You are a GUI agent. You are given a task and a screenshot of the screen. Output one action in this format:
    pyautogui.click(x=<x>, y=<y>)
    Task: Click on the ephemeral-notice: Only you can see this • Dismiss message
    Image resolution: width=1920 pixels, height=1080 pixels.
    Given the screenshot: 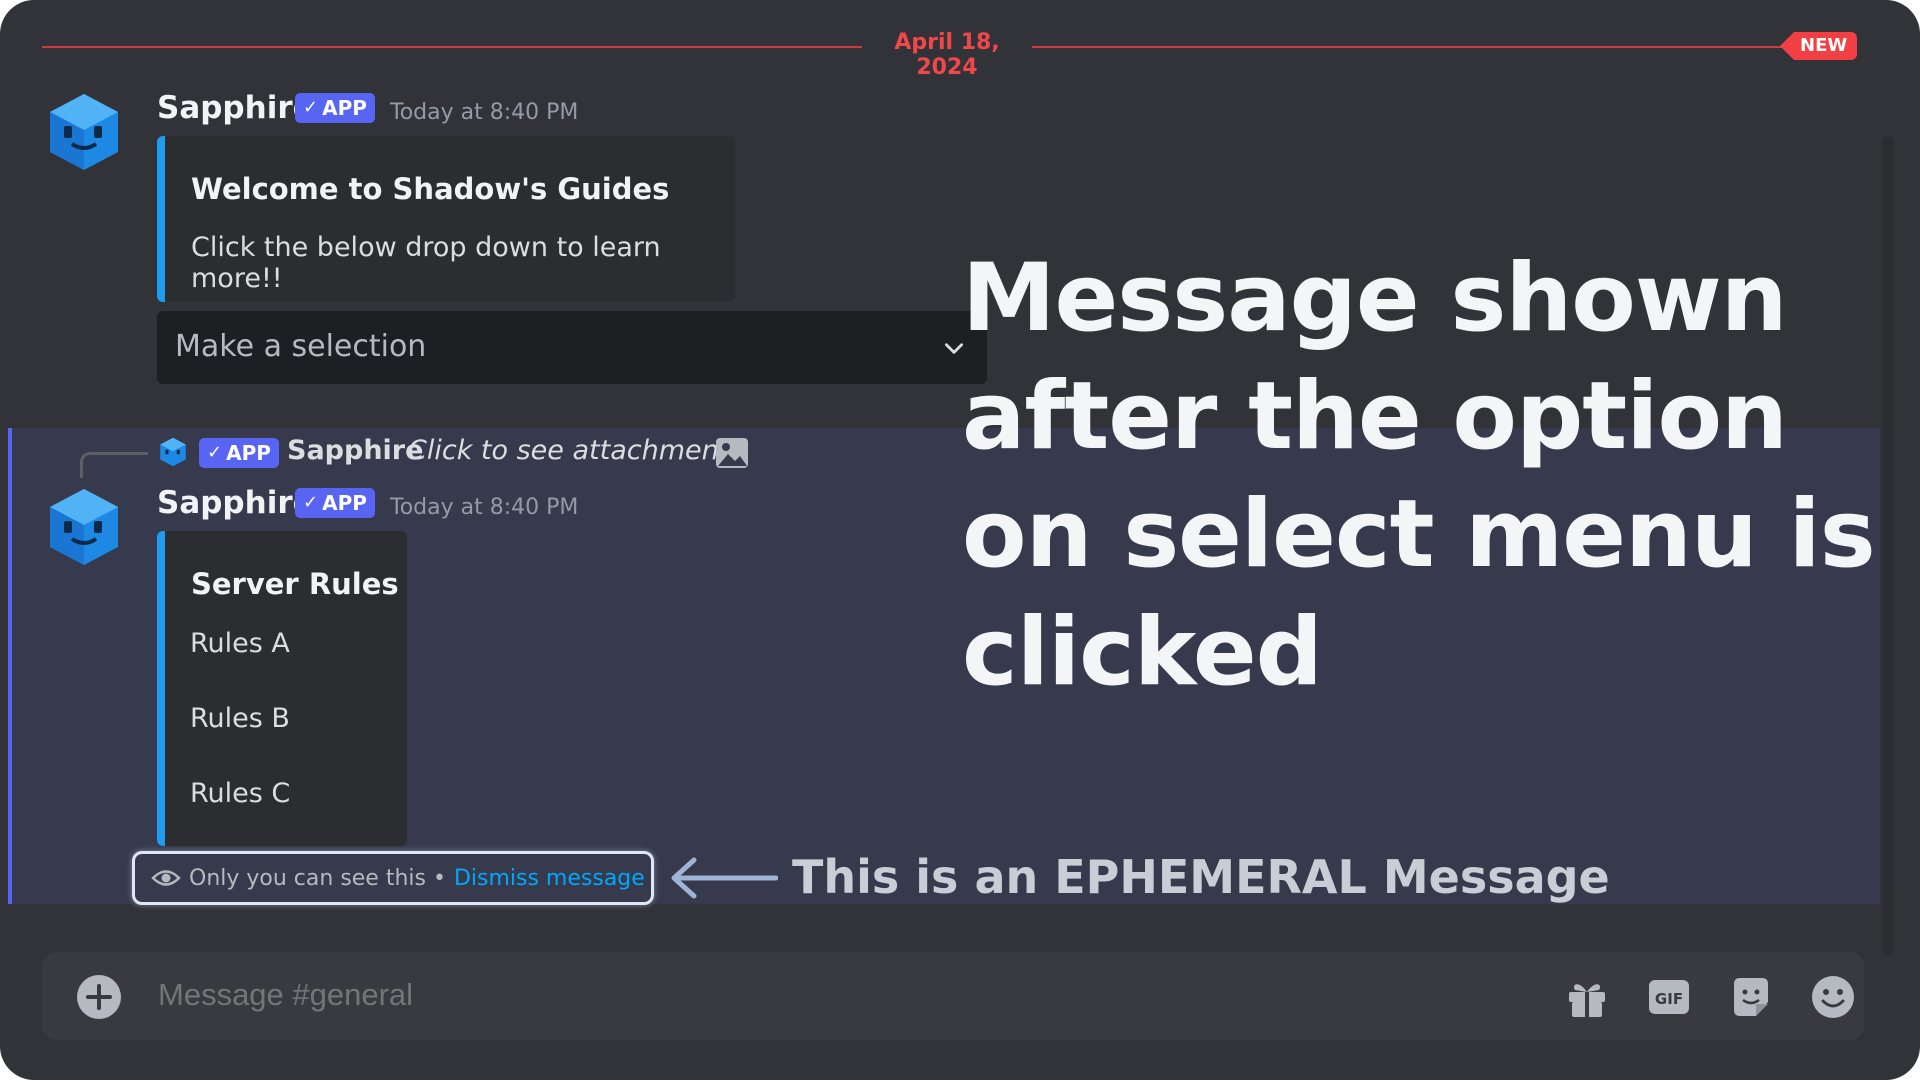 What is the action you would take?
    pyautogui.click(x=393, y=878)
    